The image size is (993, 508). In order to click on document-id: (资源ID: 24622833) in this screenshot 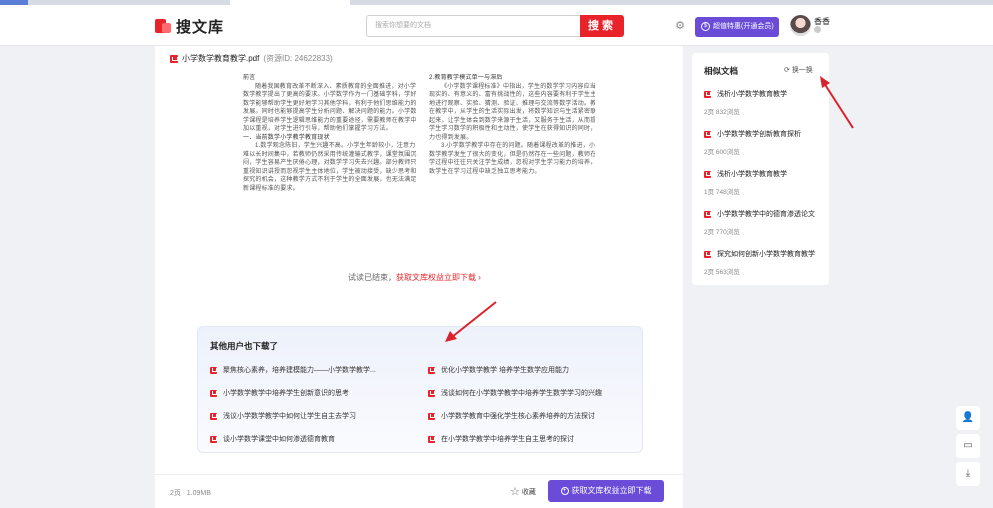, I will do `click(298, 58)`.